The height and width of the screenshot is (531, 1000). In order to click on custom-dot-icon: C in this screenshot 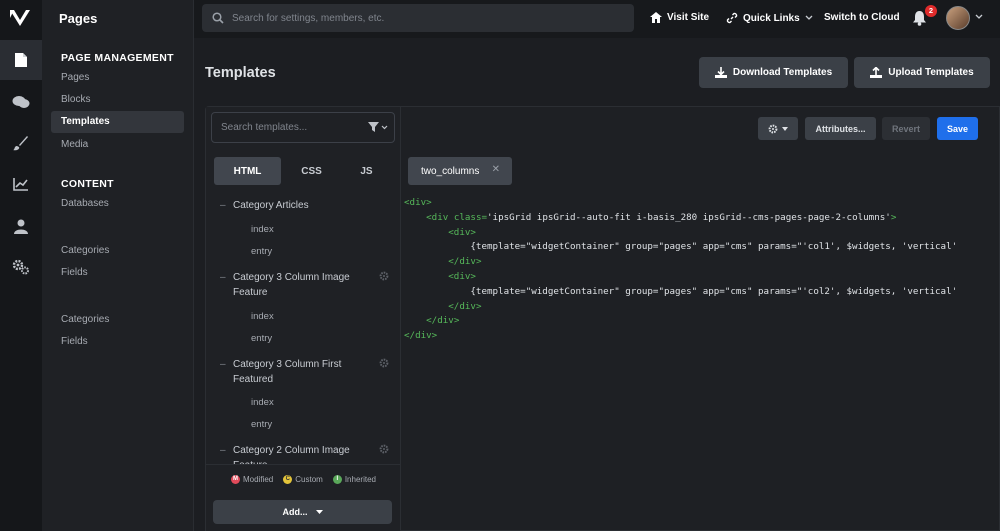, I will do `click(288, 479)`.